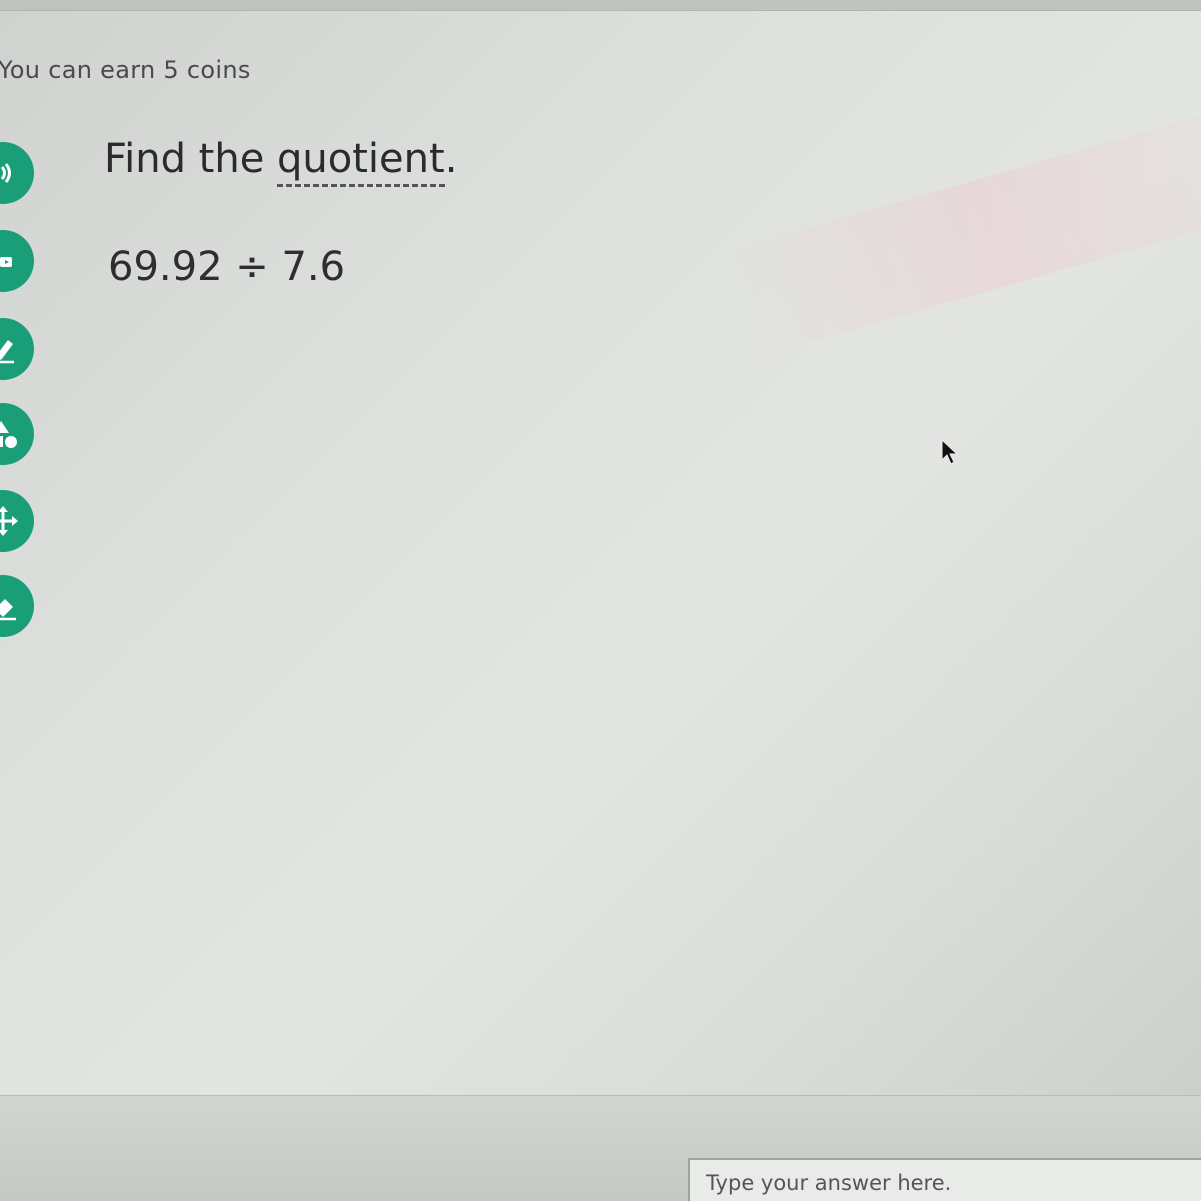 The height and width of the screenshot is (1201, 1201). I want to click on shapes-icon, so click(8, 434).